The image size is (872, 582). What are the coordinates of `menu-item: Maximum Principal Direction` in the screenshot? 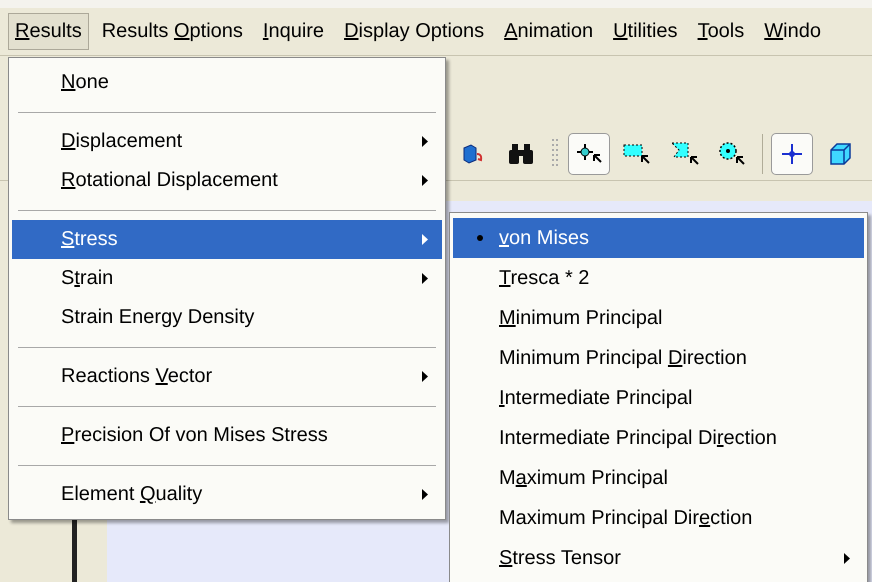 It's located at (658, 518).